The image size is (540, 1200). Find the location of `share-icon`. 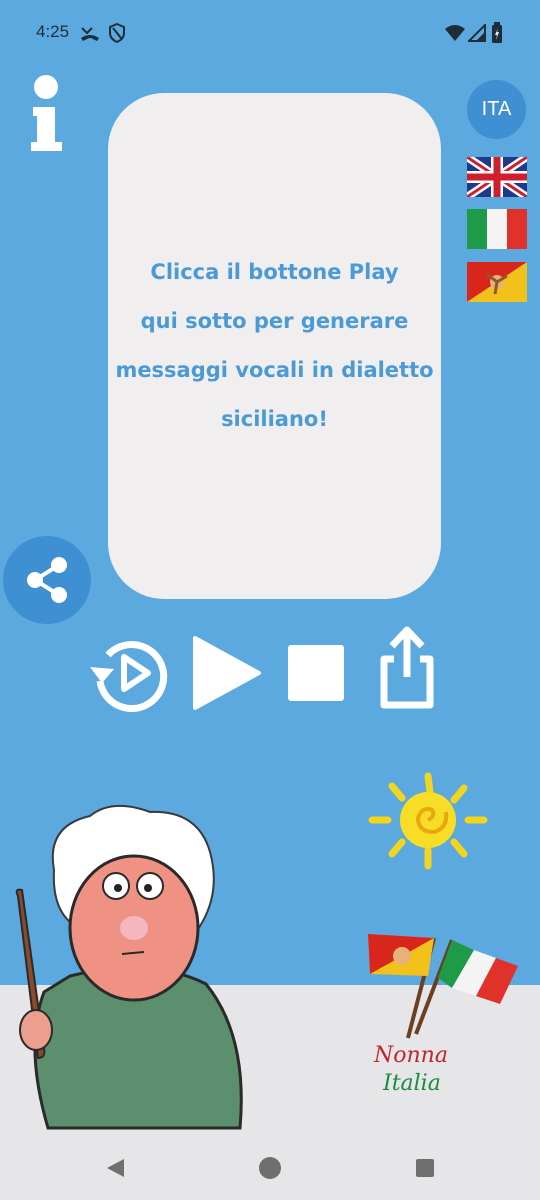

share-icon is located at coordinates (47, 580).